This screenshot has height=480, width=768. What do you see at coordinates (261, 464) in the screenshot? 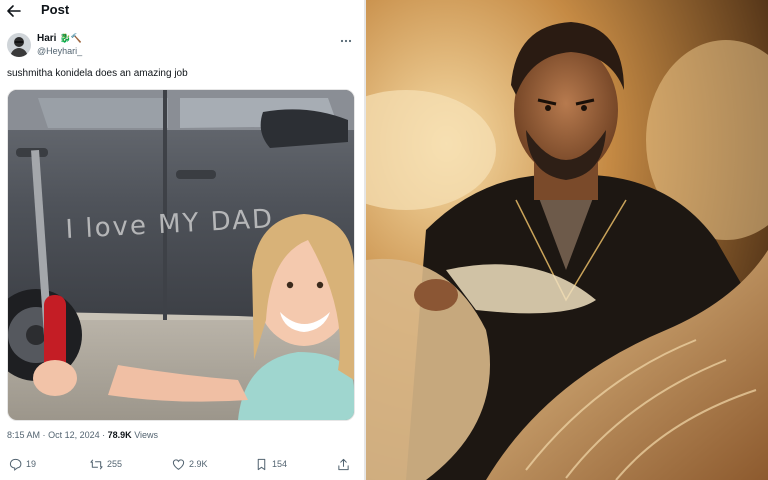
I see `bookmark-icon` at bounding box center [261, 464].